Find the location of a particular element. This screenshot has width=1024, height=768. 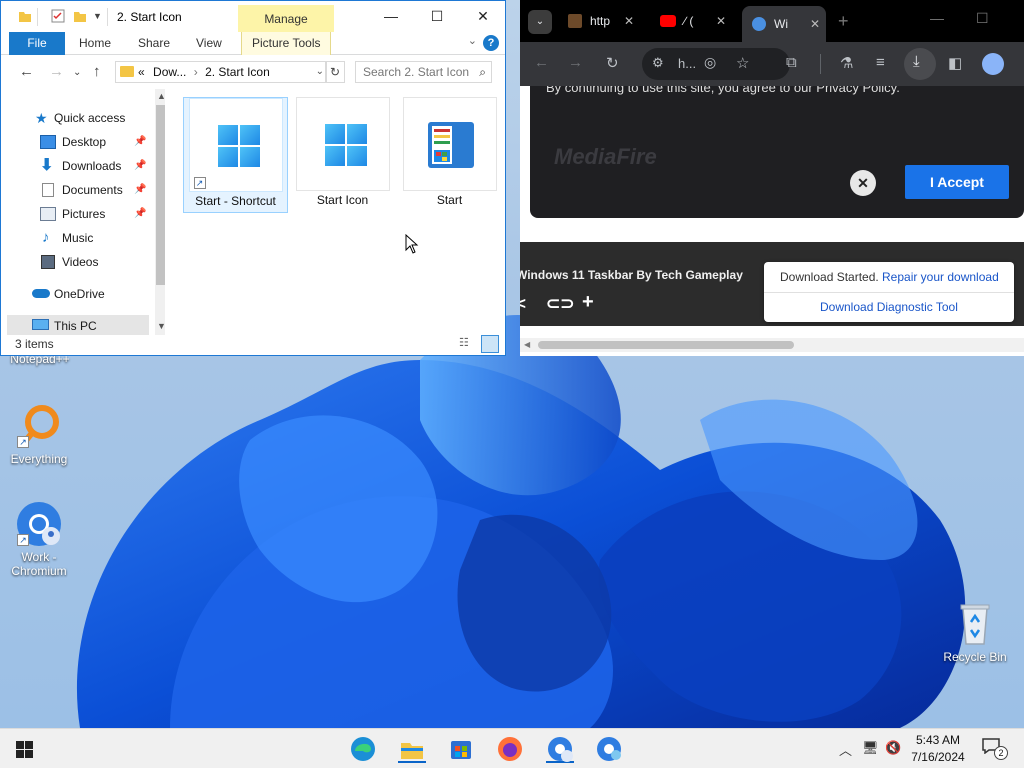

bookmark-star-icon: ☆ is located at coordinates (742, 63).